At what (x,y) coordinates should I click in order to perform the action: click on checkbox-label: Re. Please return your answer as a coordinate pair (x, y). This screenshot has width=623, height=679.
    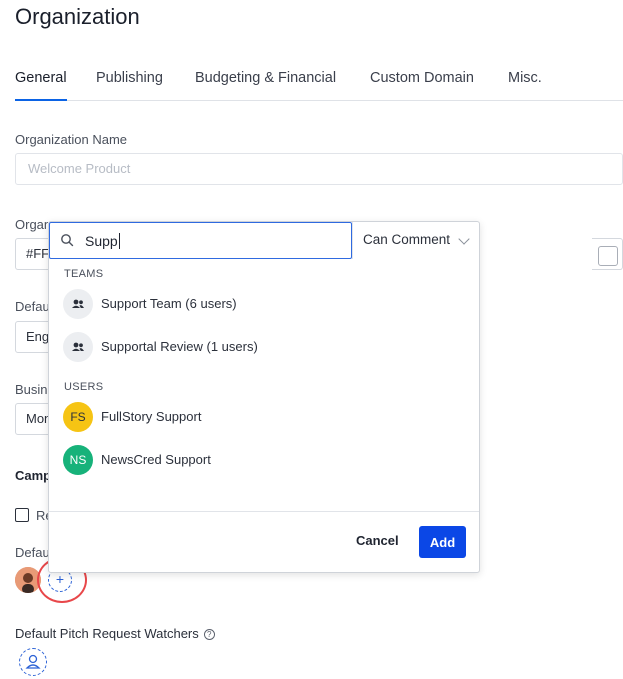
    Looking at the image, I should click on (42, 515).